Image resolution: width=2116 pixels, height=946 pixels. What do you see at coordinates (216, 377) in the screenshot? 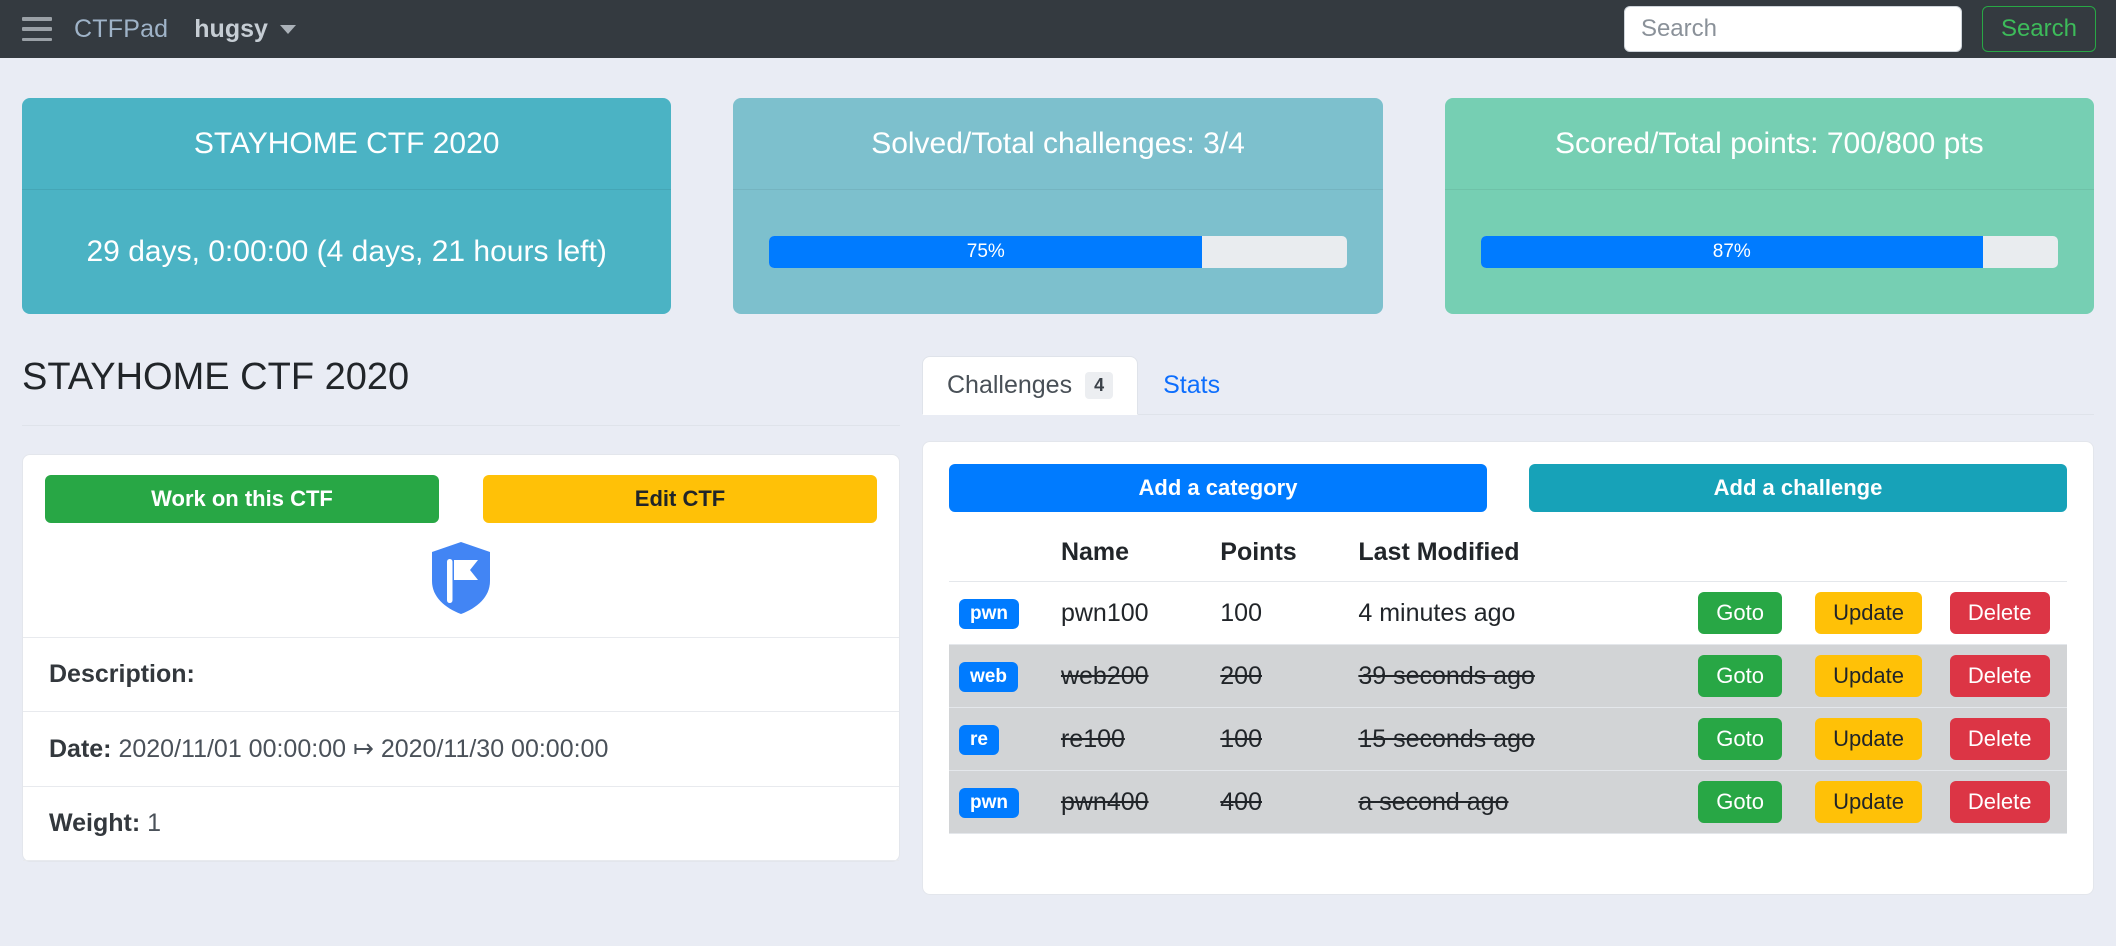
I see `page-title: STAYHOME CTF 2020` at bounding box center [216, 377].